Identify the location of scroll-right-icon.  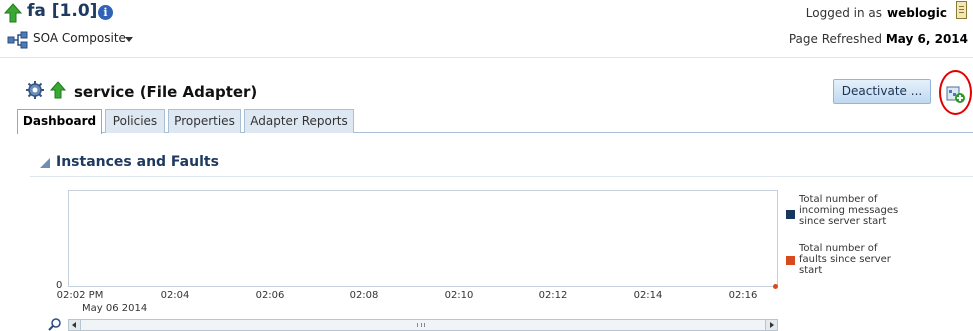
(771, 325).